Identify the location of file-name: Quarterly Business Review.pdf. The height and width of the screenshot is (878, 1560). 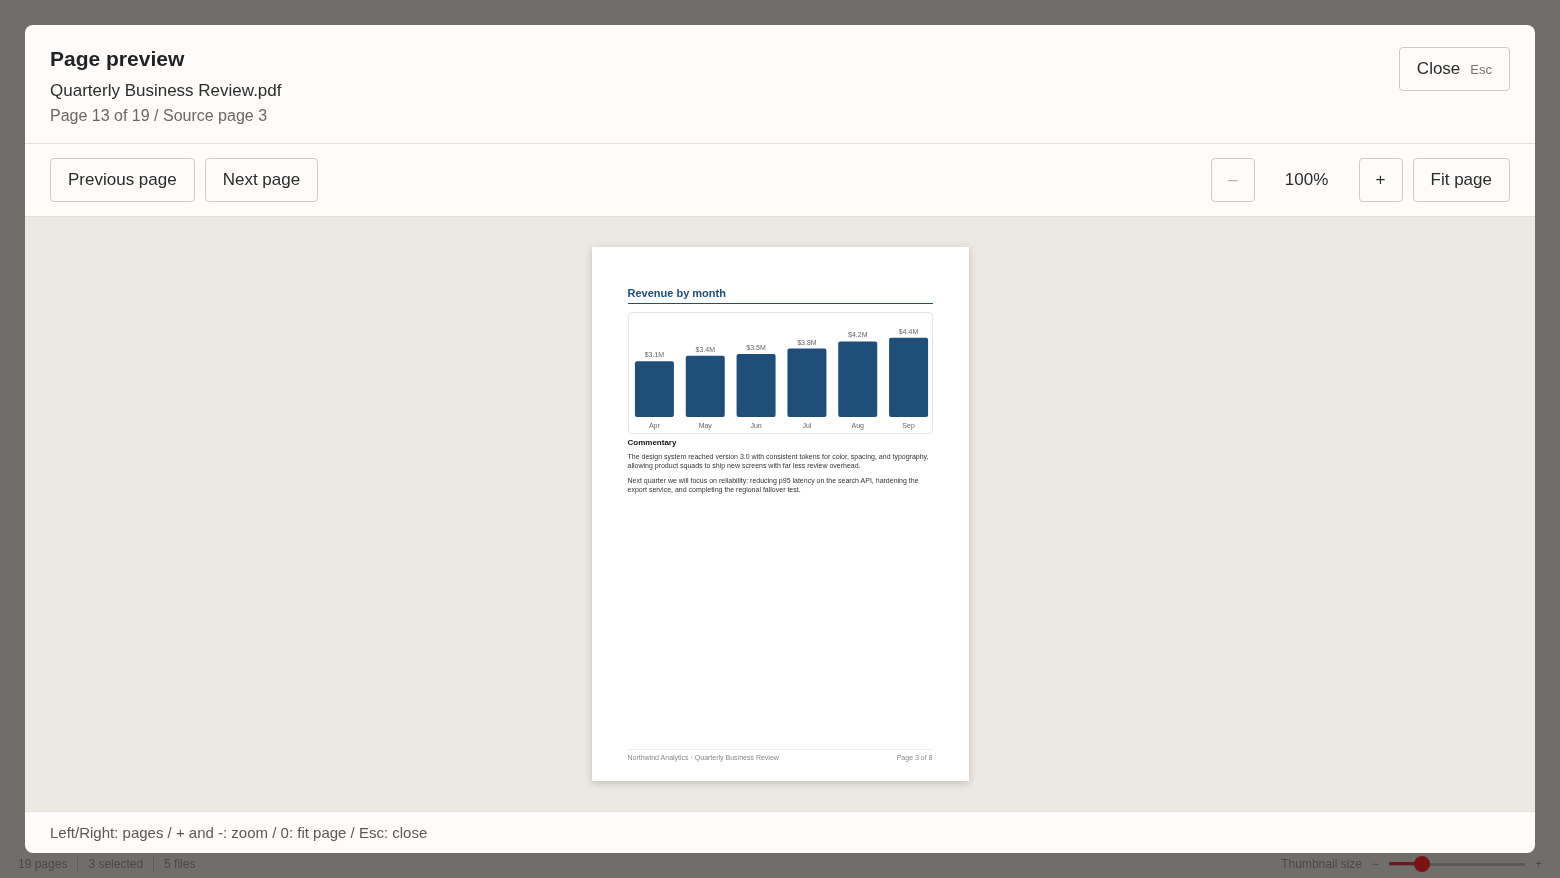
(166, 91).